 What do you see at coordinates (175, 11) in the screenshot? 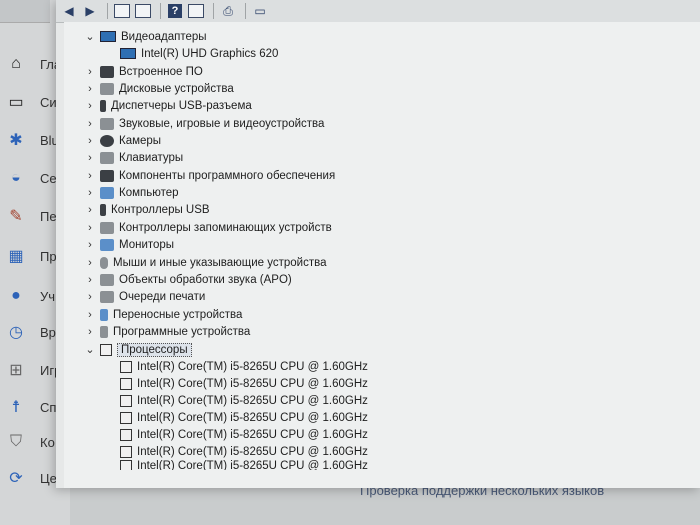
I see `help-icon: ?` at bounding box center [175, 11].